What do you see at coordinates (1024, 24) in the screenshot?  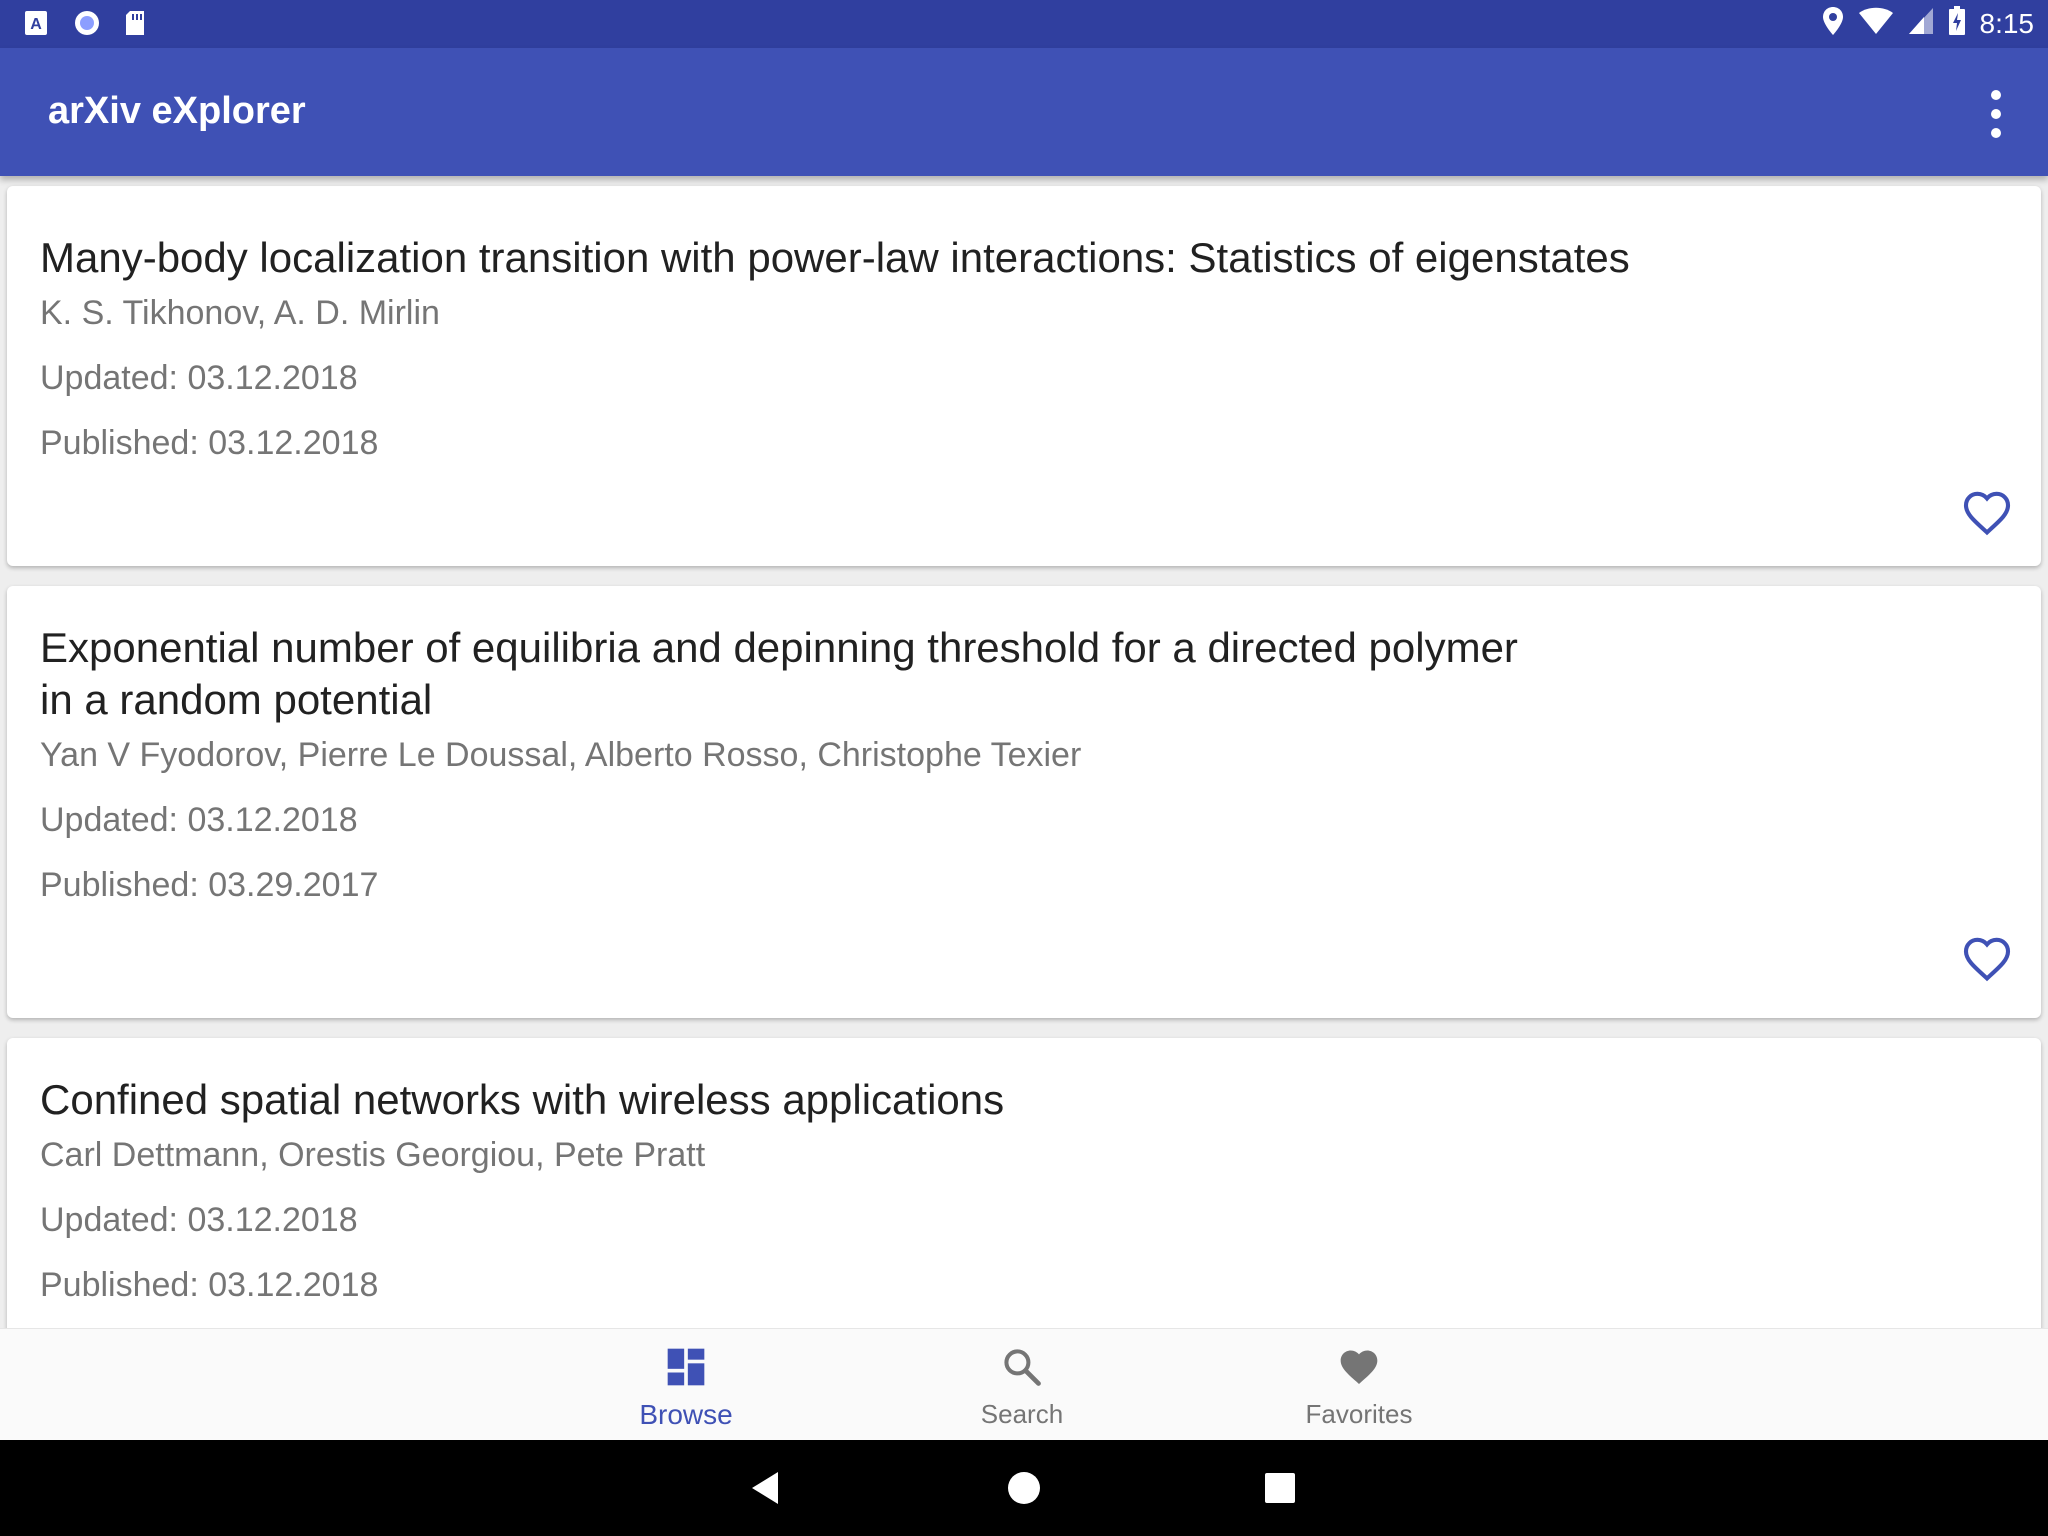 I see `status-bar: A 8:15` at bounding box center [1024, 24].